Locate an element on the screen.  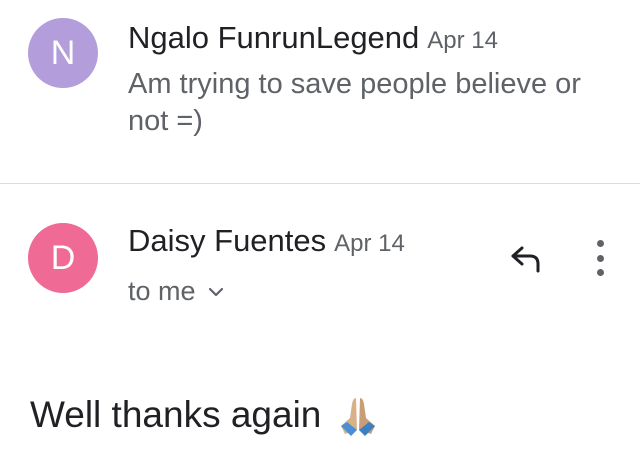
sender-row: Daisy Fuentes Apr 14 is located at coordinates (266, 241).